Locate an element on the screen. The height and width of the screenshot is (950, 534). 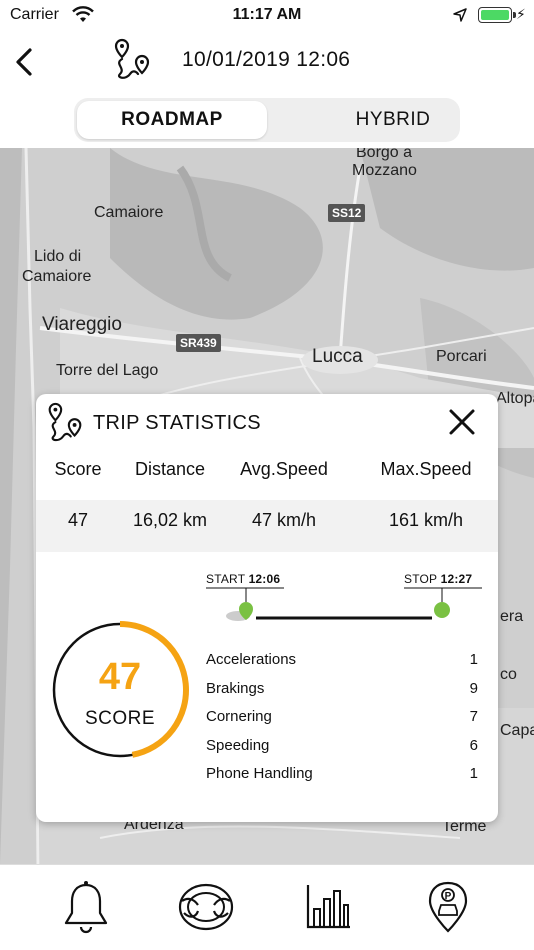
nav-bar: 10/01/2019 12:06 is located at coordinates (267, 62).